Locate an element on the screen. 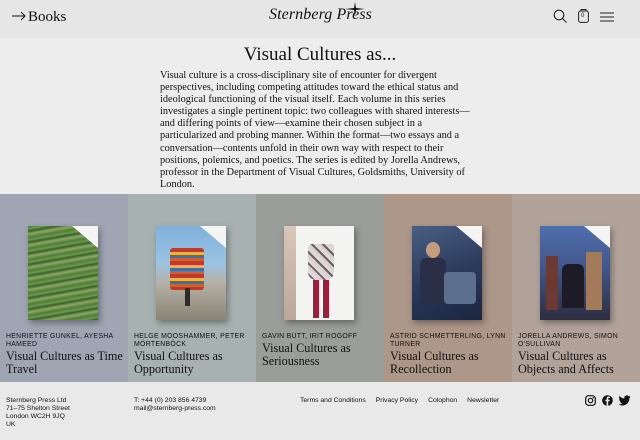 The width and height of the screenshot is (640, 440). book-authors: Helge Mooshammer, Peter Mörtenböck is located at coordinates (189, 341).